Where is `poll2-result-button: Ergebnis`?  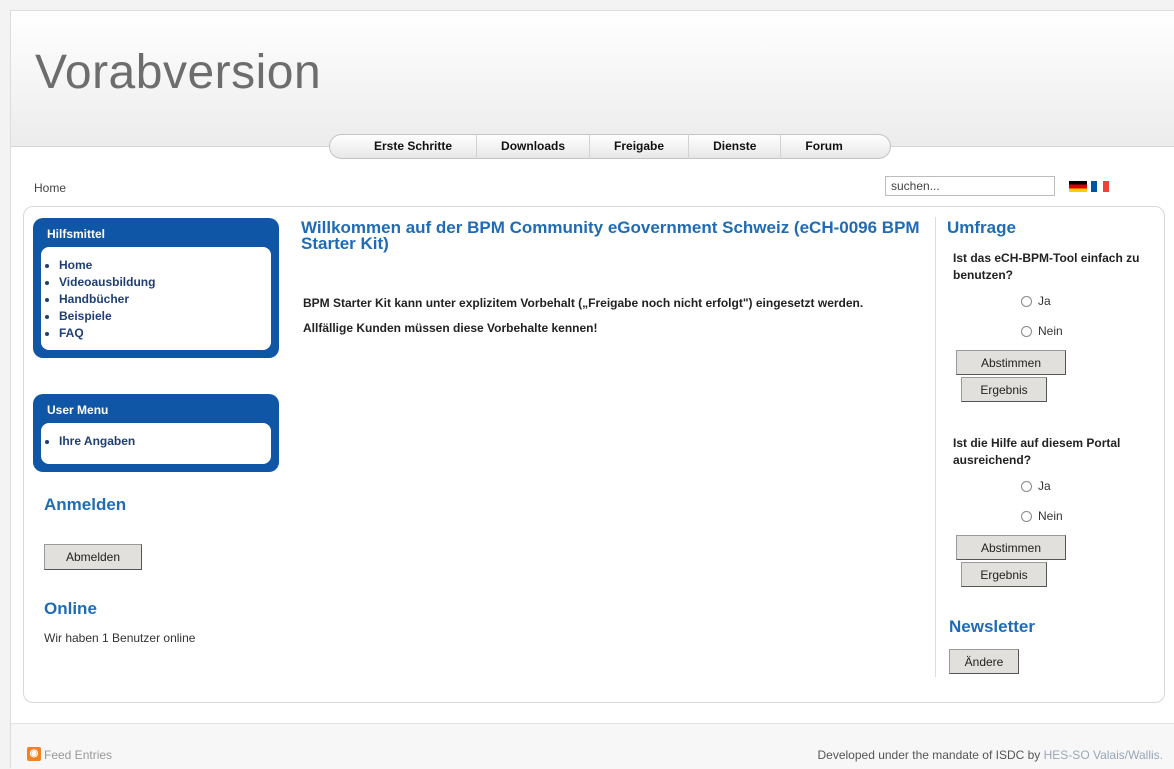
poll2-result-button: Ergebnis is located at coordinates (1004, 574).